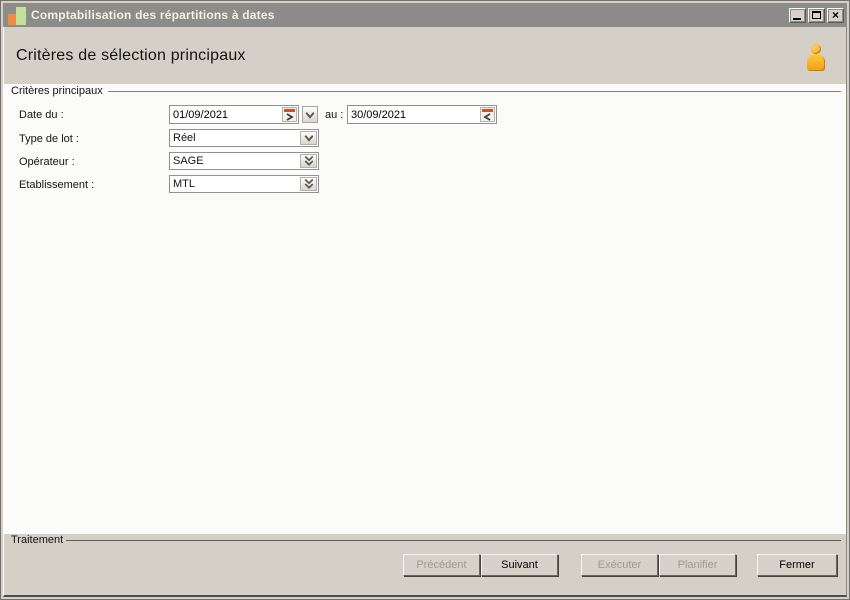  What do you see at coordinates (244, 184) in the screenshot?
I see `establishment-combobox: MTL` at bounding box center [244, 184].